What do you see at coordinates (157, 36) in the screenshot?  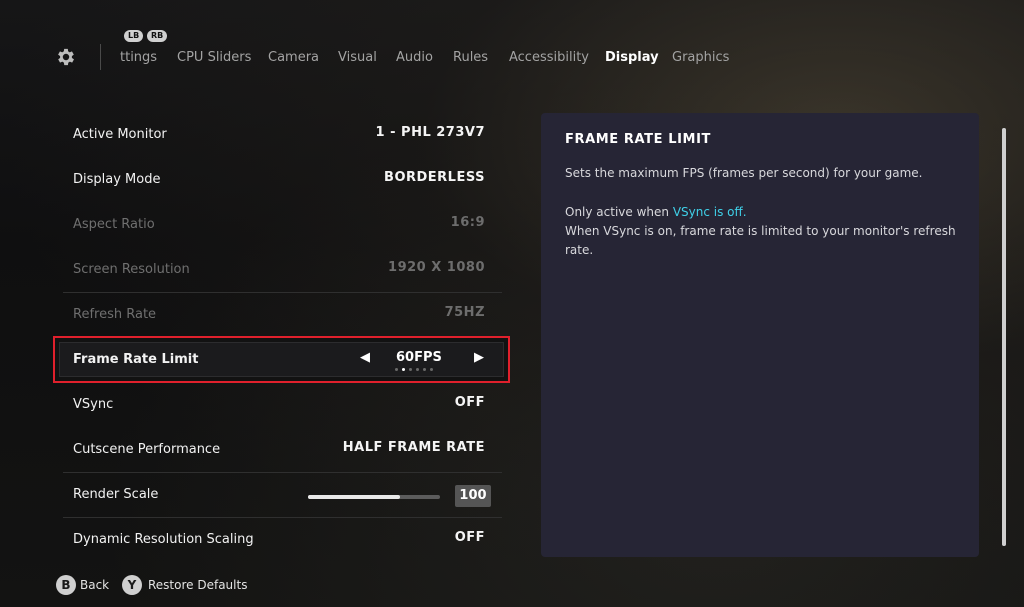 I see `rb-bumper-icon: RB` at bounding box center [157, 36].